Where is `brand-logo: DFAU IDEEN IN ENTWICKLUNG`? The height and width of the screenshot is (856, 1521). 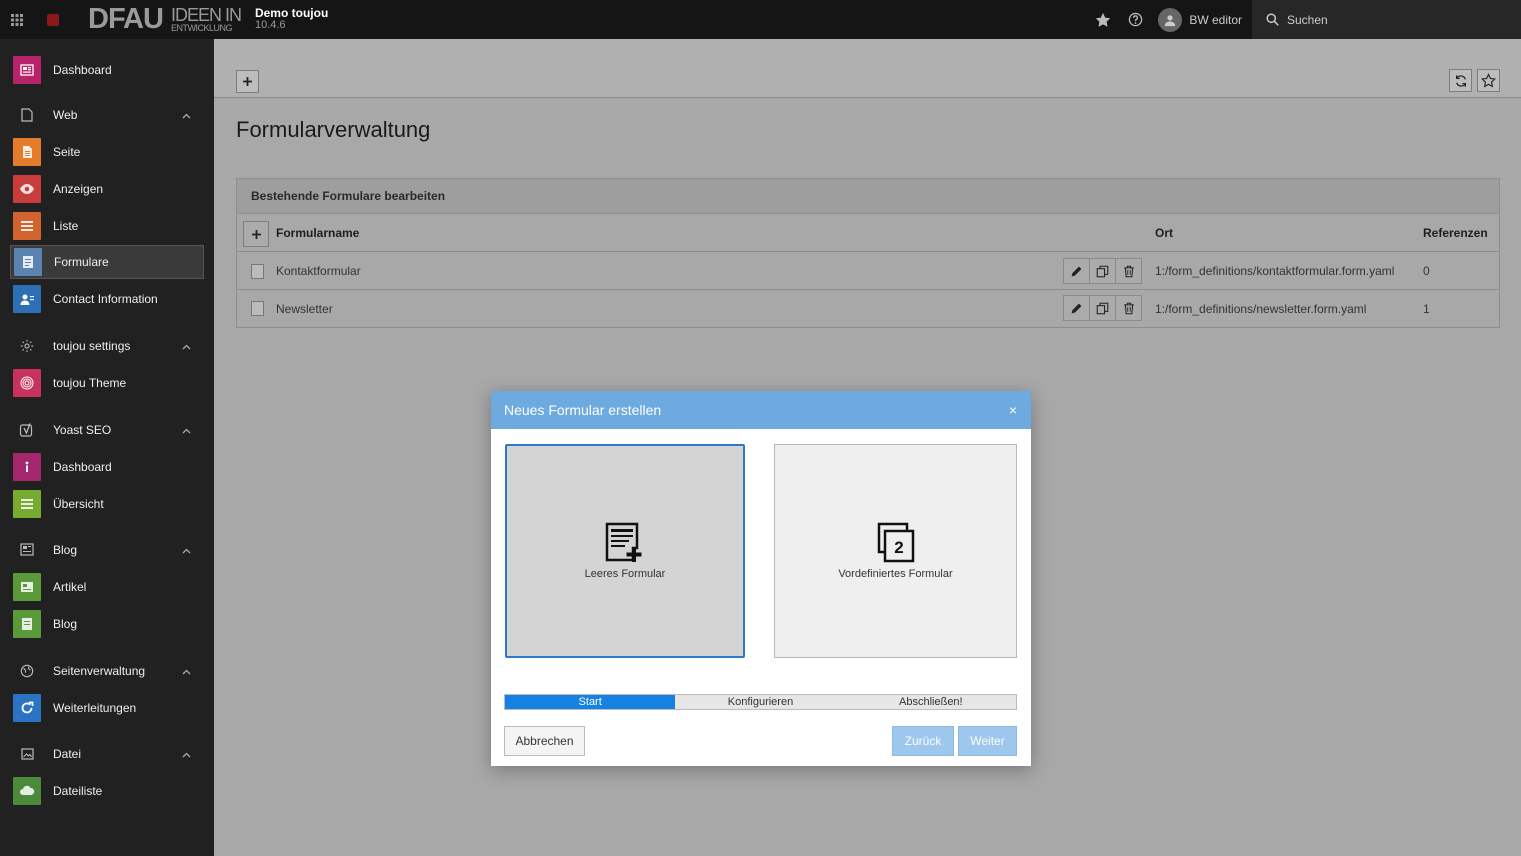 brand-logo: DFAU IDEEN IN ENTWICKLUNG is located at coordinates (165, 19).